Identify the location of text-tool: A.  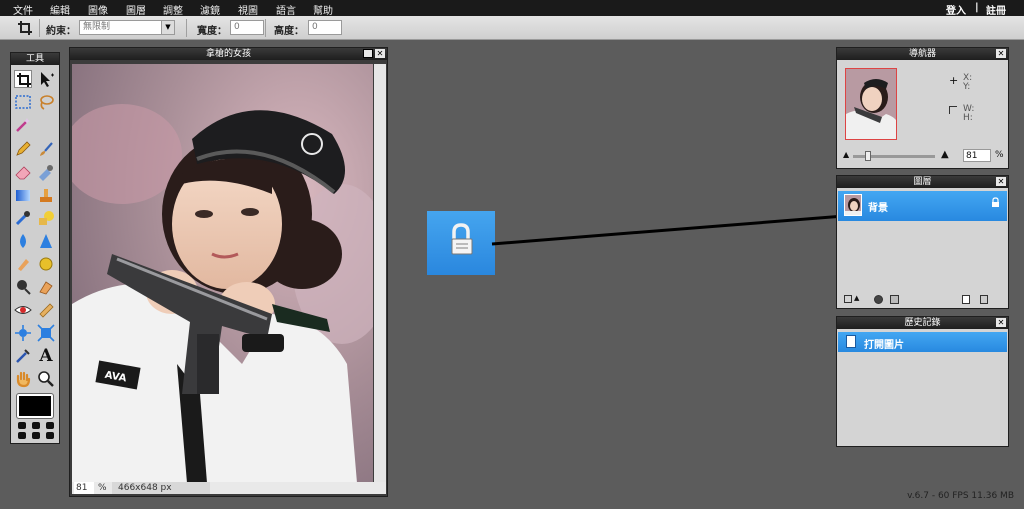
(46, 356).